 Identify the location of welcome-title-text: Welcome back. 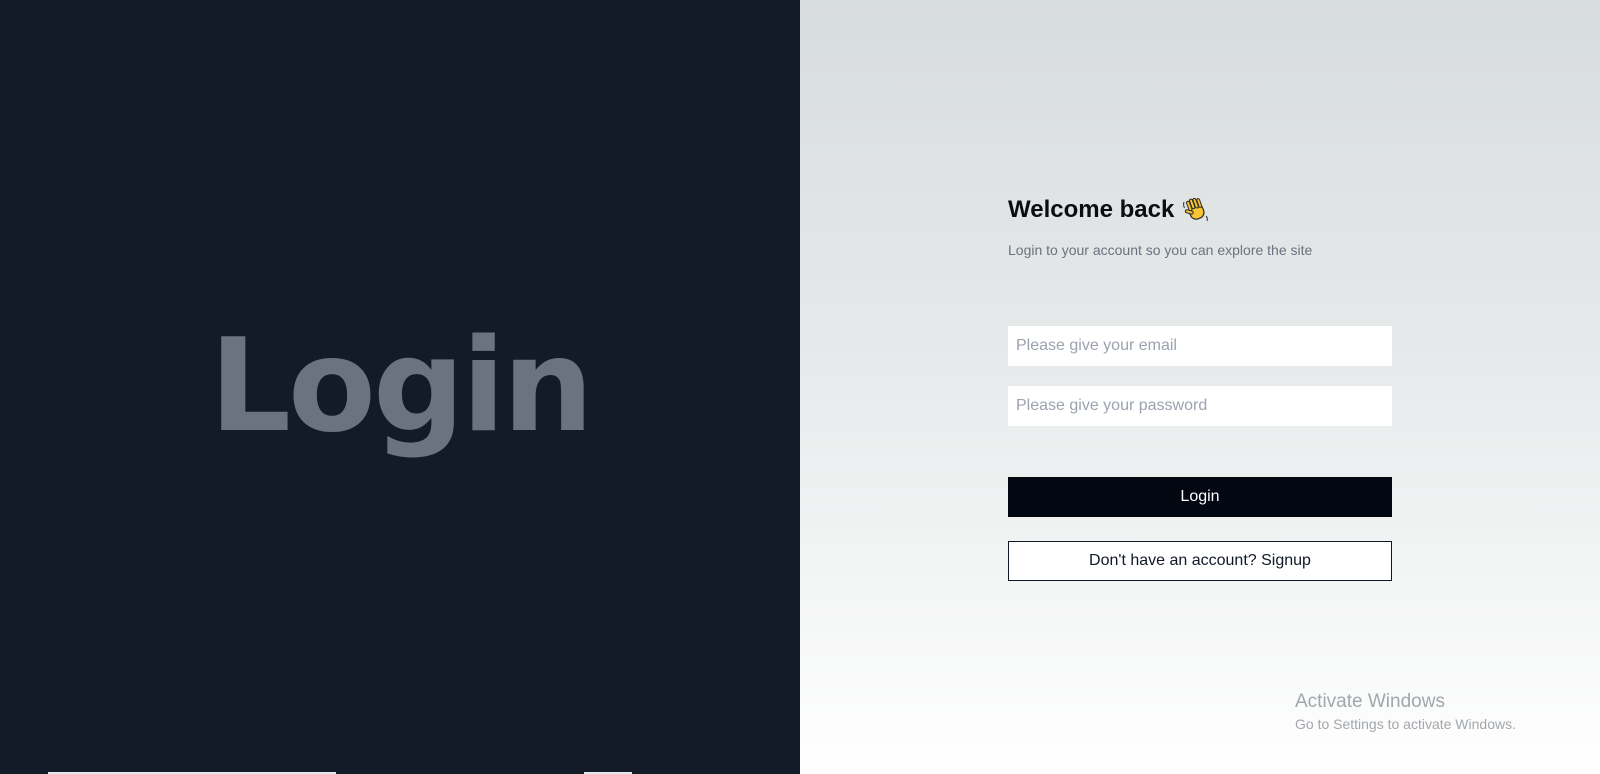
(1091, 209).